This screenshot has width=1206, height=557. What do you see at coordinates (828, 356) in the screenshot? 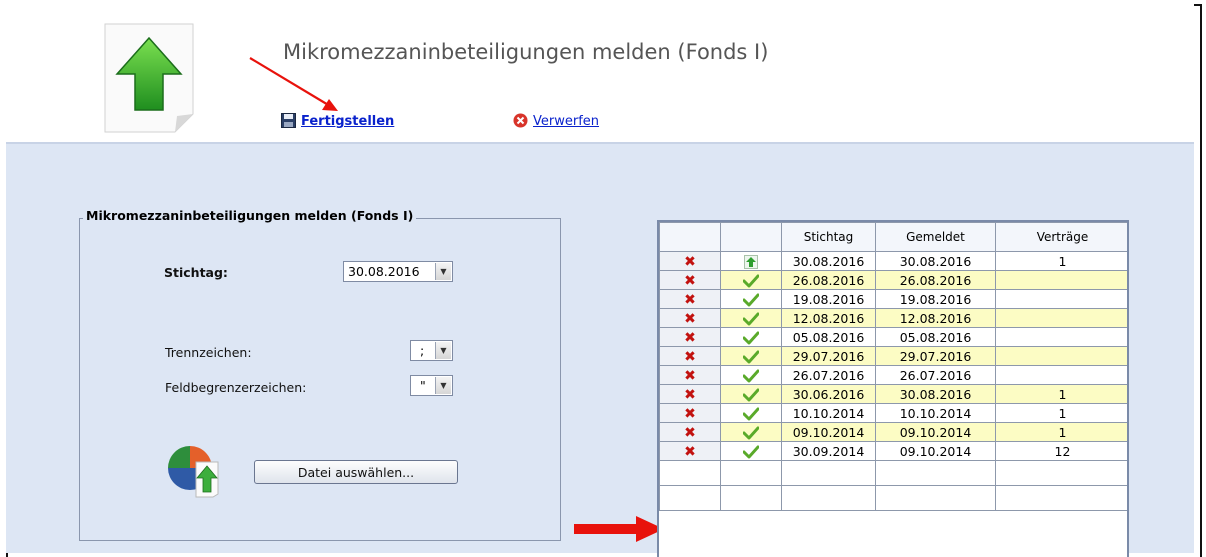
I see `stichtag-cell: 29.07.2016` at bounding box center [828, 356].